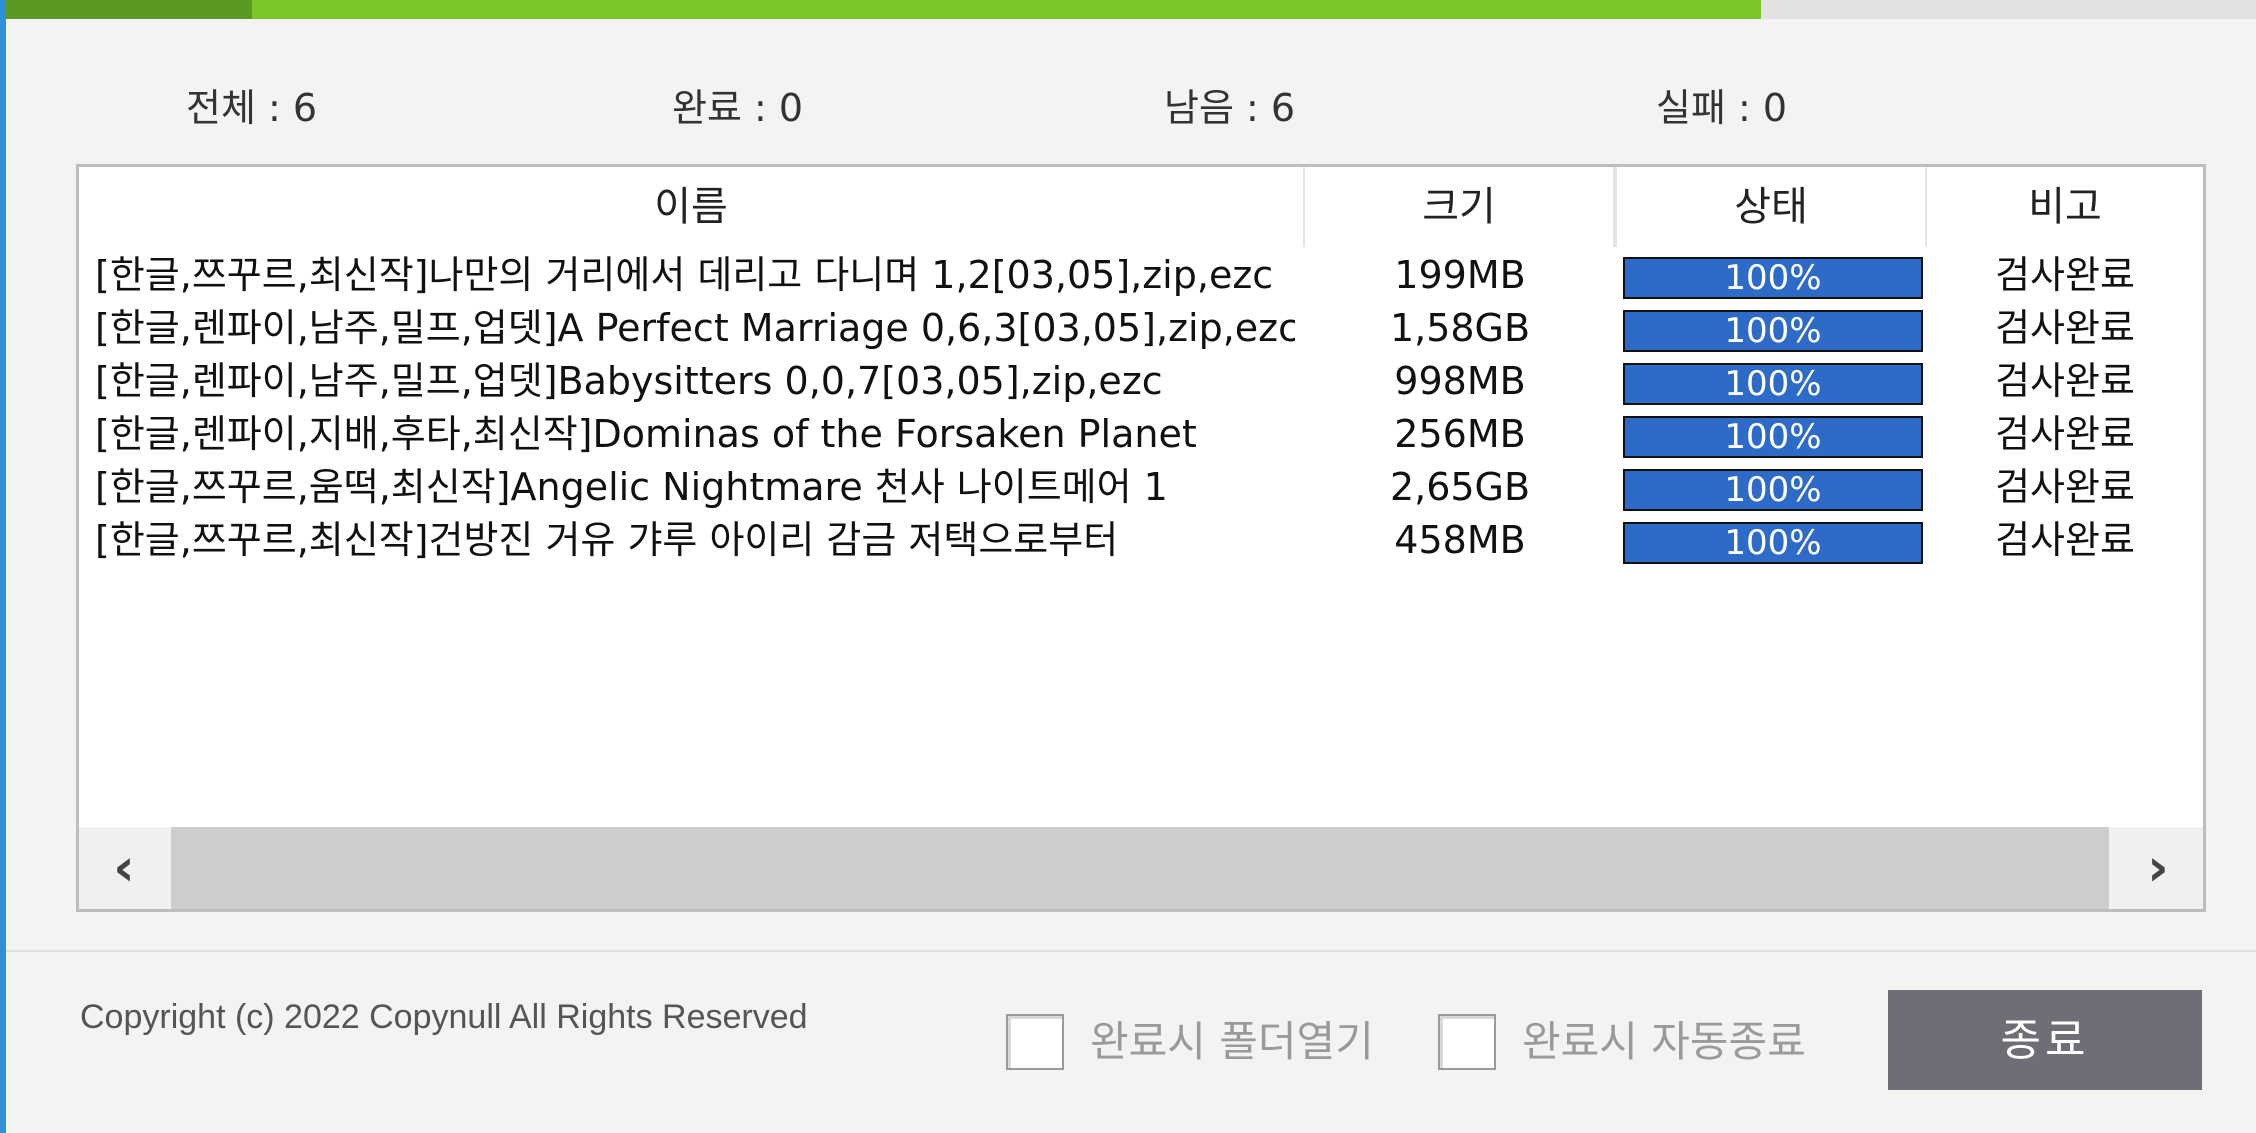 The height and width of the screenshot is (1133, 2256). I want to click on auto-close-option: 완료시 자동종료, so click(1648, 1042).